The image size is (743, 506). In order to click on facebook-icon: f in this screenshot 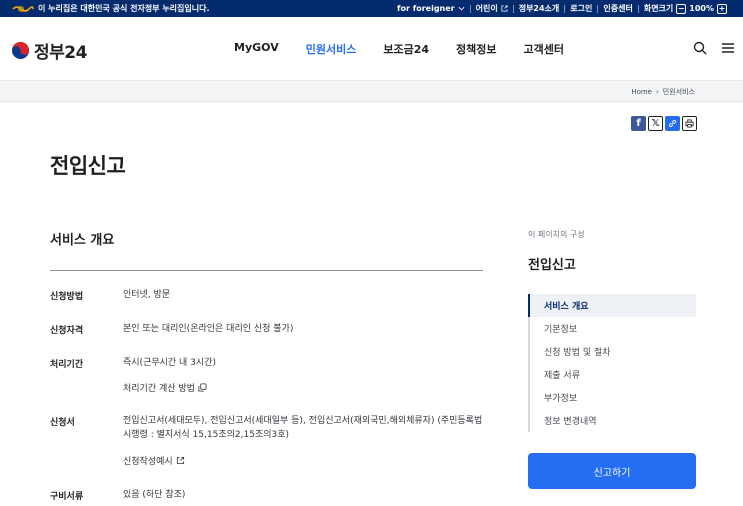, I will do `click(638, 123)`.